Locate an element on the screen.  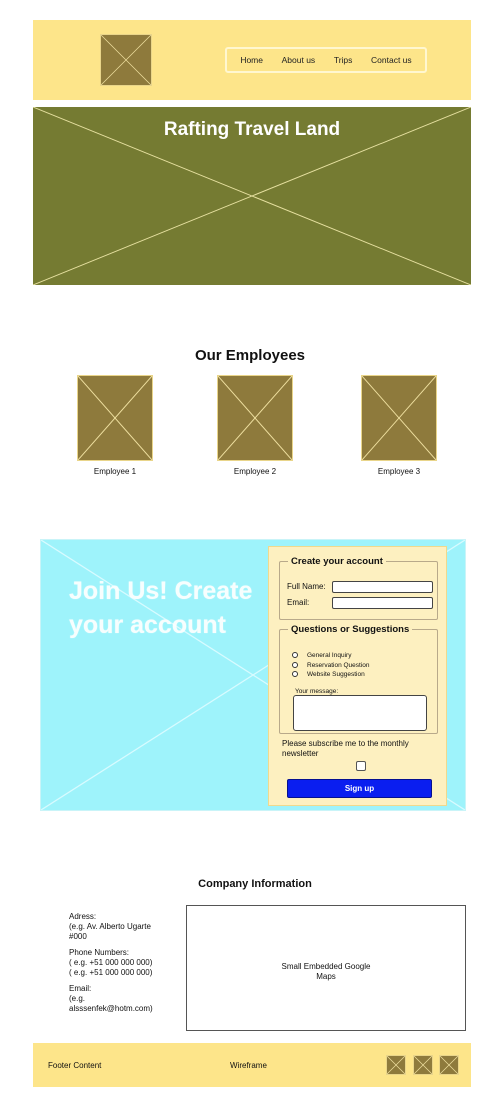
phone-value-1: ( e.g. +51 000 000 000) is located at coordinates (111, 962).